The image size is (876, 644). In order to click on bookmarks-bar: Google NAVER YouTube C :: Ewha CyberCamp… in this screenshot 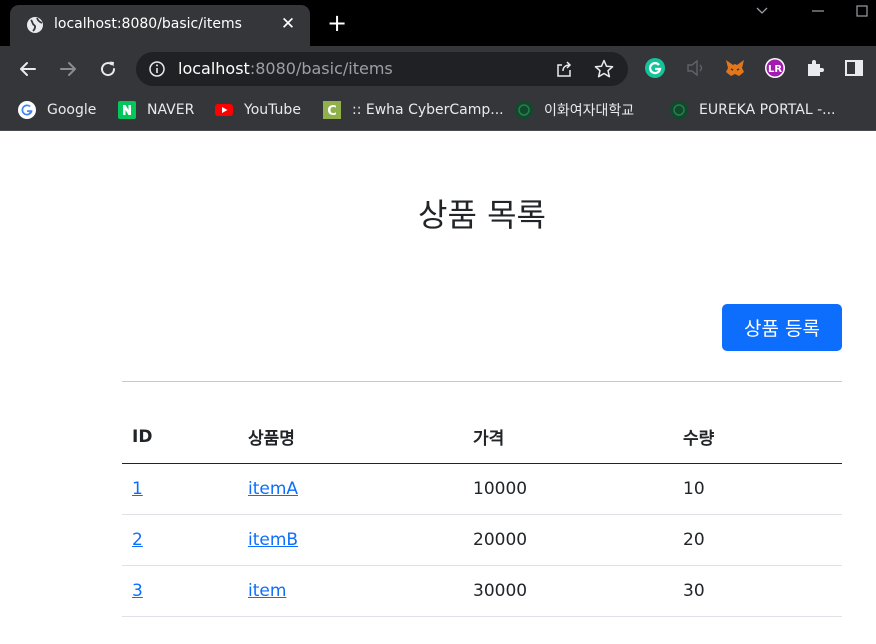, I will do `click(438, 111)`.